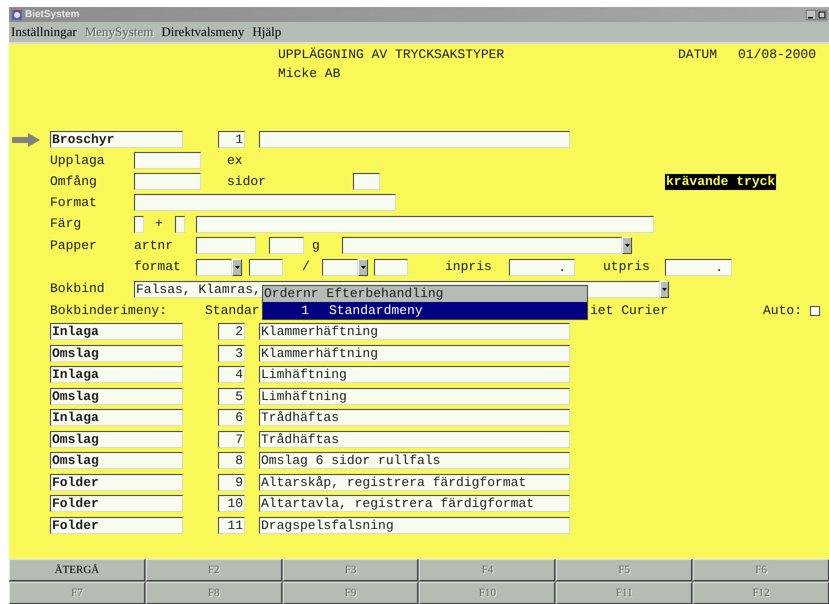 The width and height of the screenshot is (829, 604). I want to click on plus-sign: +, so click(159, 224).